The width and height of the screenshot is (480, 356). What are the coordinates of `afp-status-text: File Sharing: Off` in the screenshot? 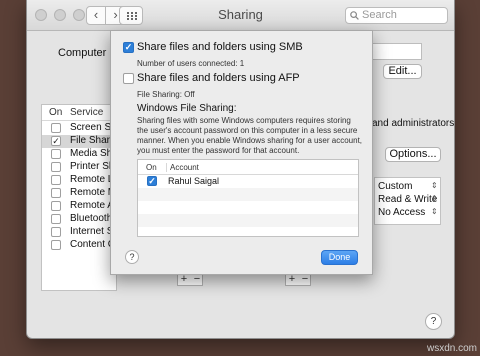 It's located at (166, 94).